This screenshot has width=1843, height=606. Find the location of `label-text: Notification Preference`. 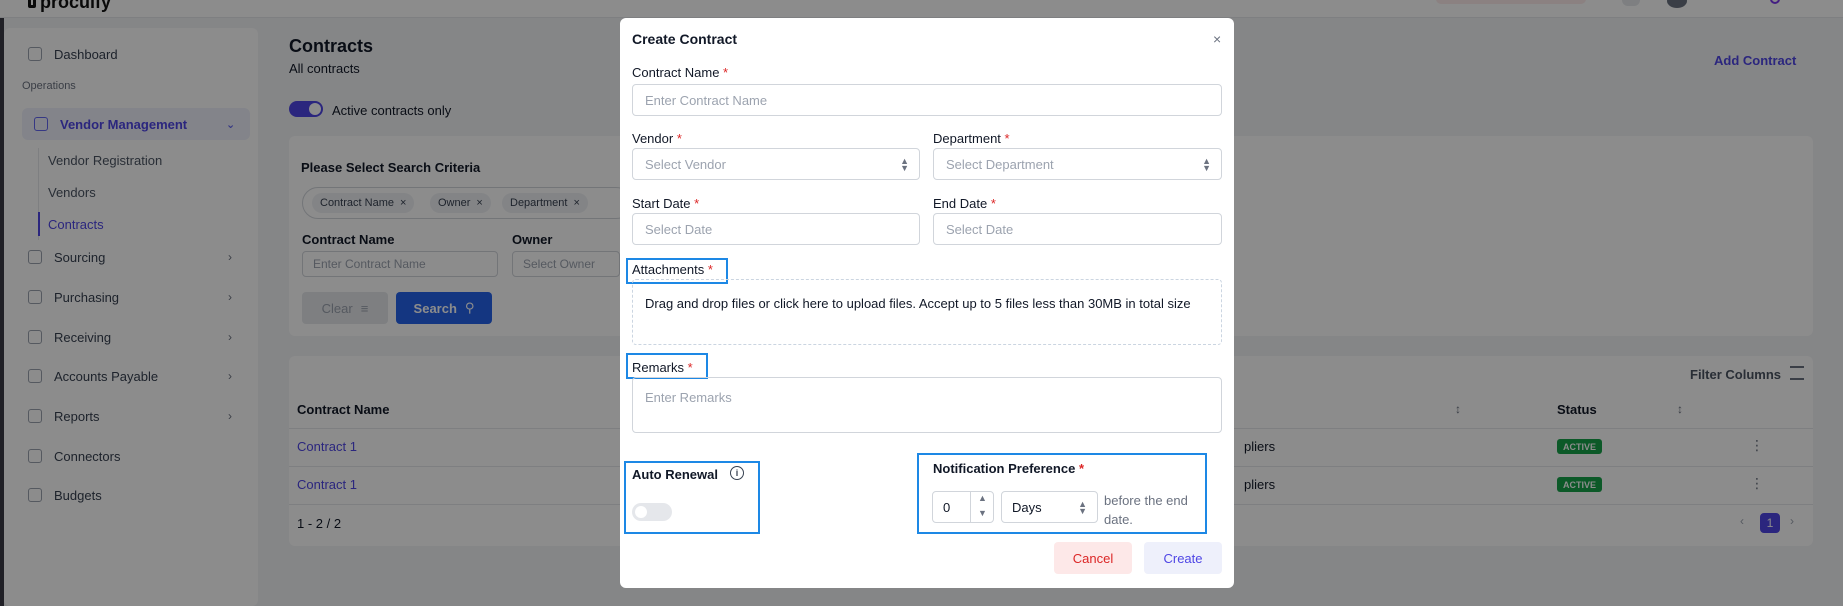

label-text: Notification Preference is located at coordinates (1004, 468).